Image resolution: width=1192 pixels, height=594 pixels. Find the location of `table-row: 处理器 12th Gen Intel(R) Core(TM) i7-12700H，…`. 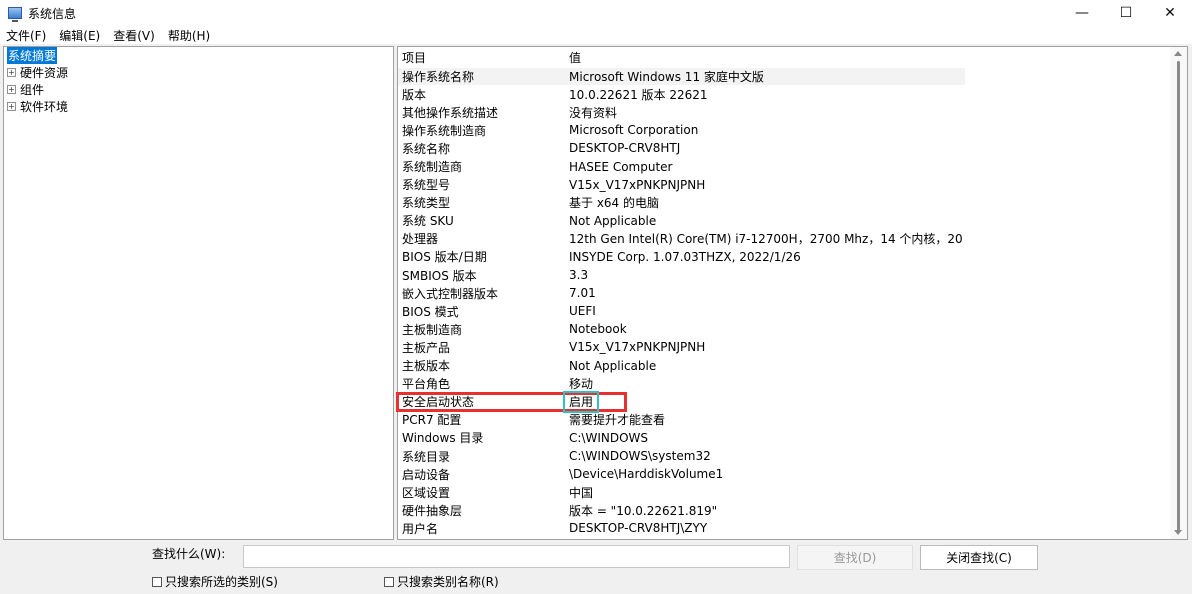

table-row: 处理器 12th Gen Intel(R) Core(TM) i7-12700H，… is located at coordinates (792, 239).